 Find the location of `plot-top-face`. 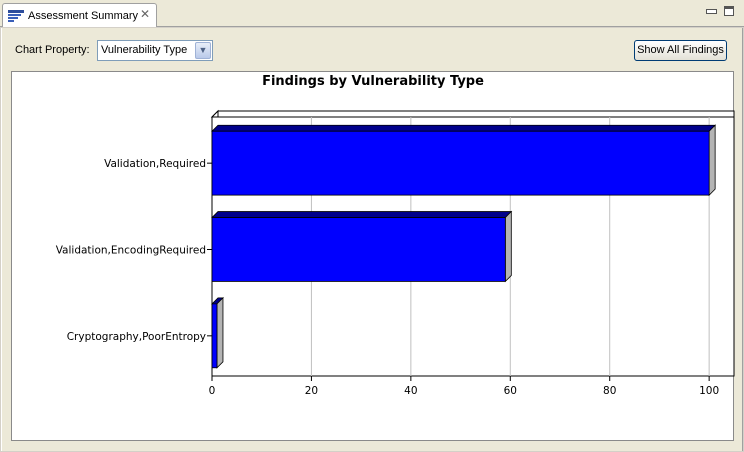

plot-top-face is located at coordinates (472, 114).